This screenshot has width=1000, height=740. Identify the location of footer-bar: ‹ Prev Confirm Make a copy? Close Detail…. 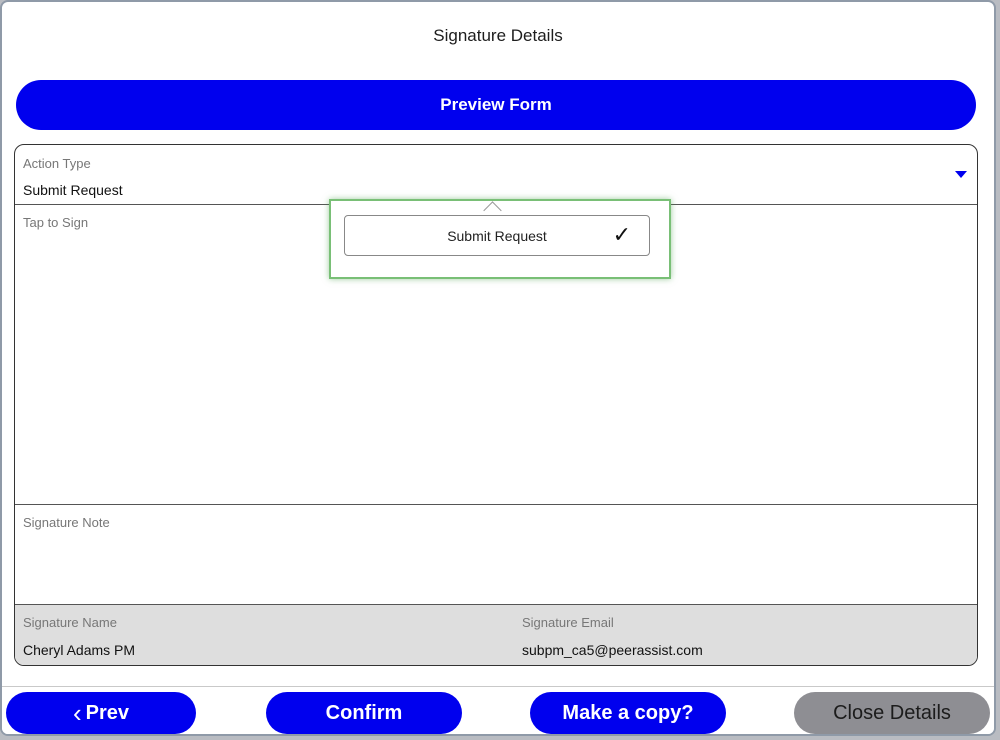
(498, 710).